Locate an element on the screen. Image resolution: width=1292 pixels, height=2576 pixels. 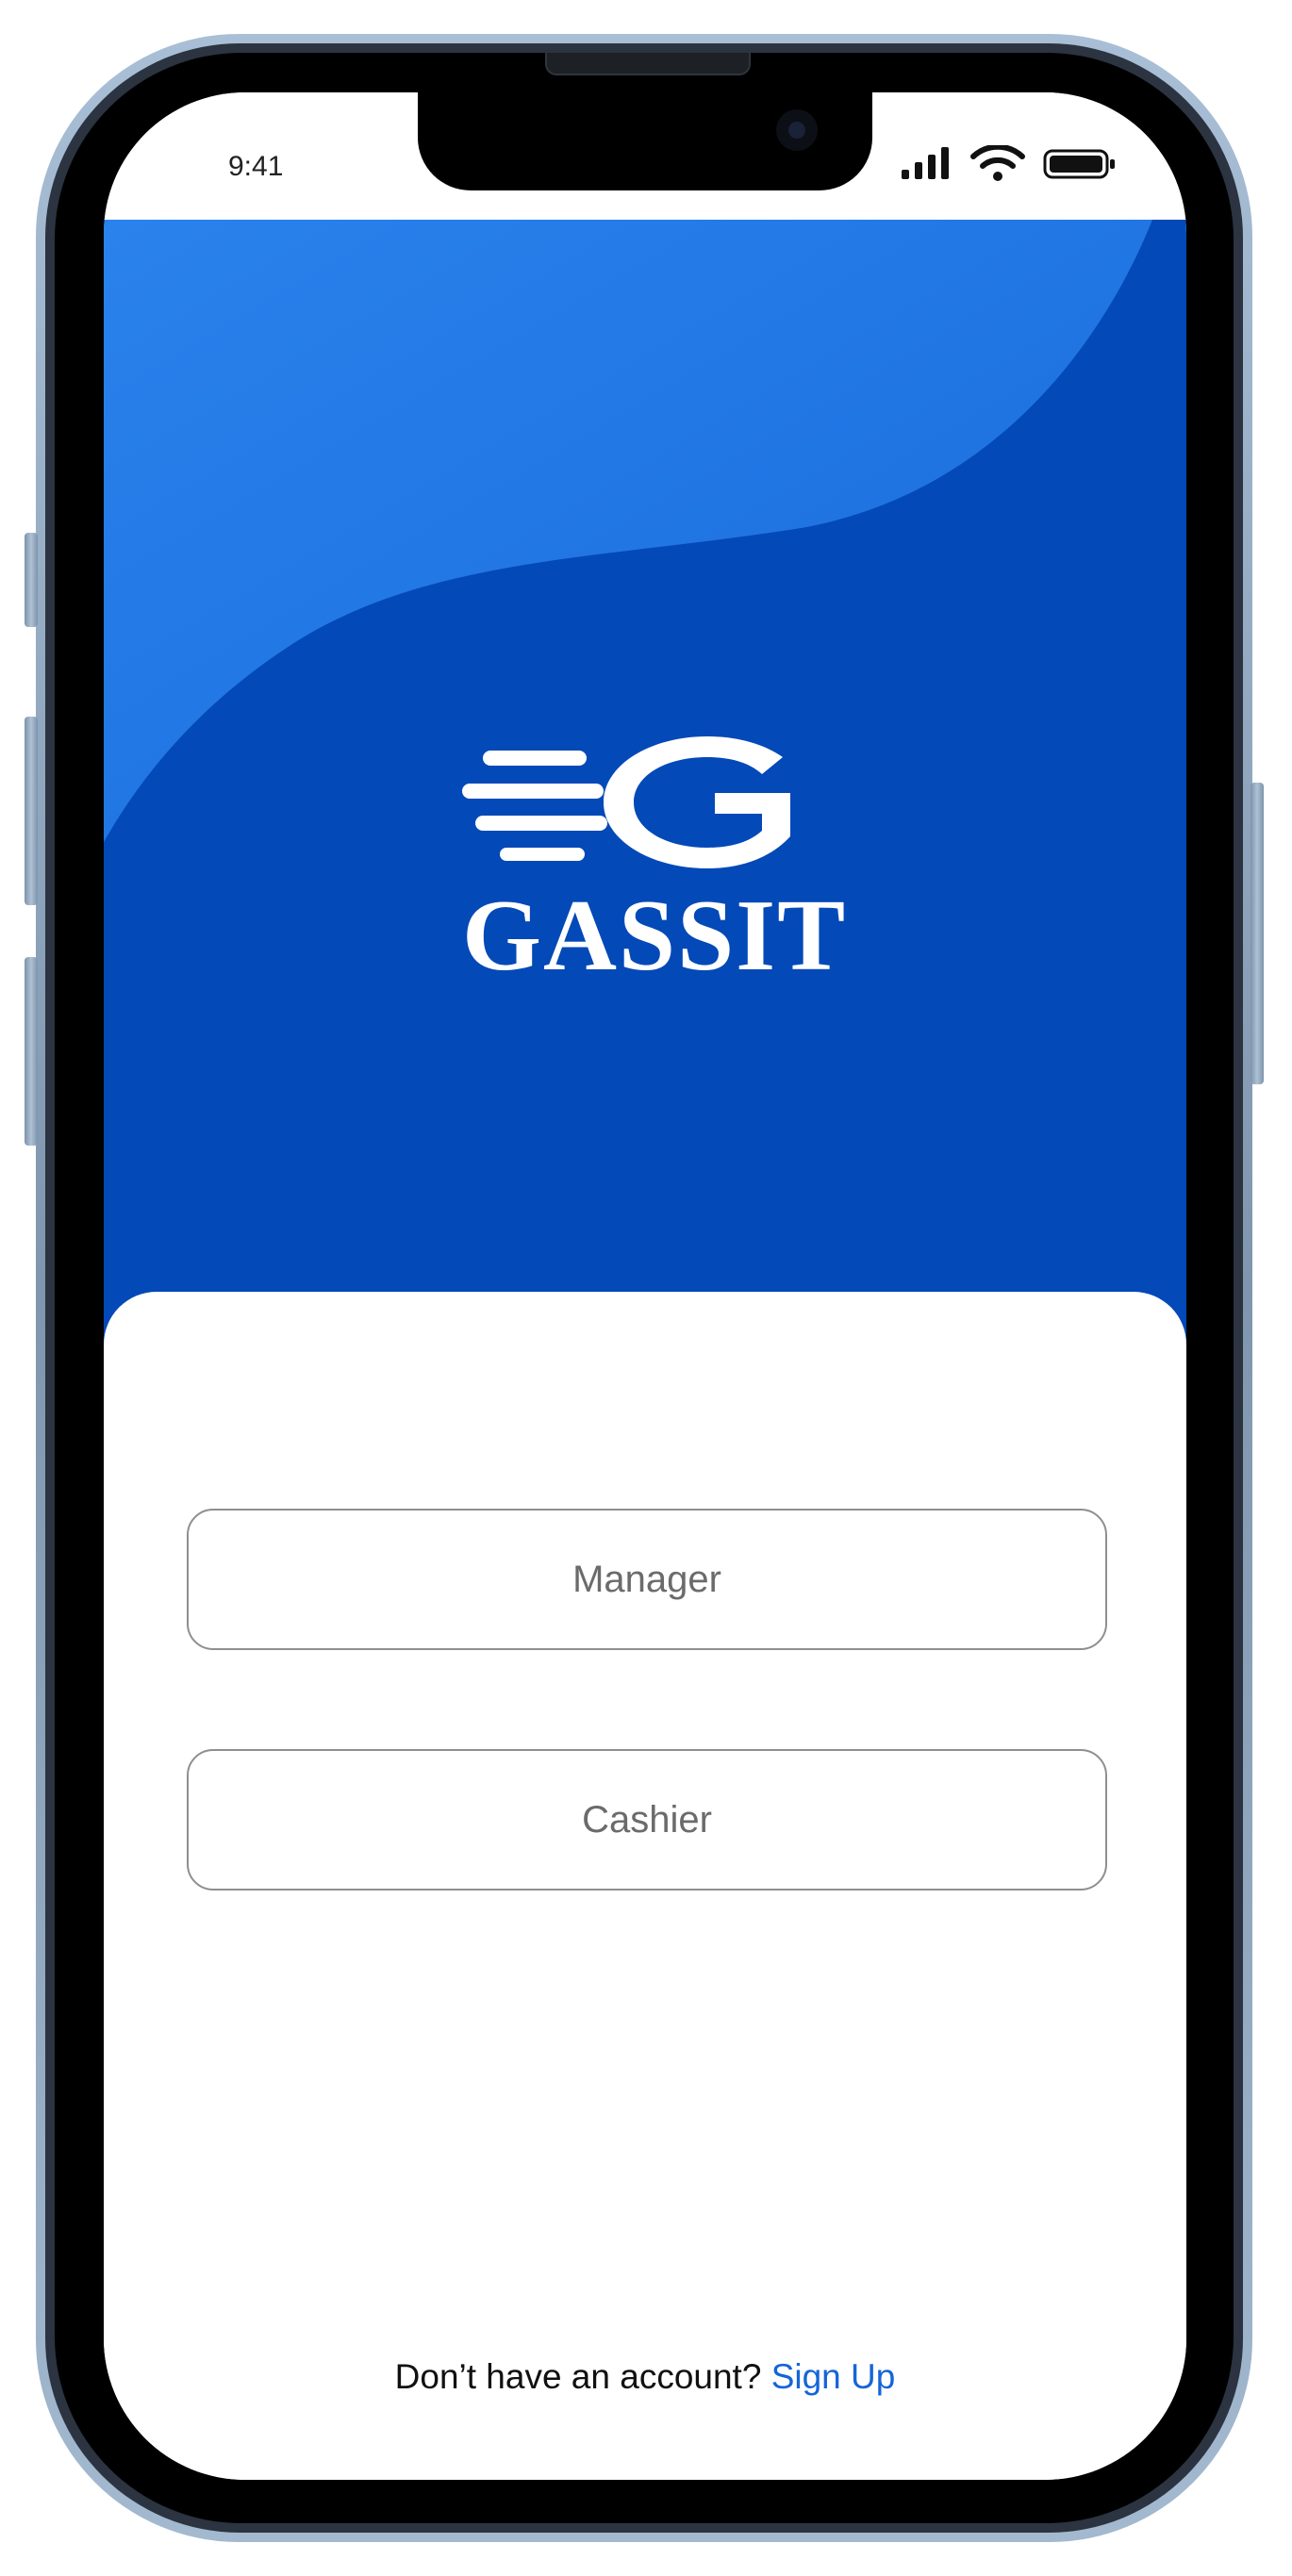
speaker-grille is located at coordinates (648, 64).